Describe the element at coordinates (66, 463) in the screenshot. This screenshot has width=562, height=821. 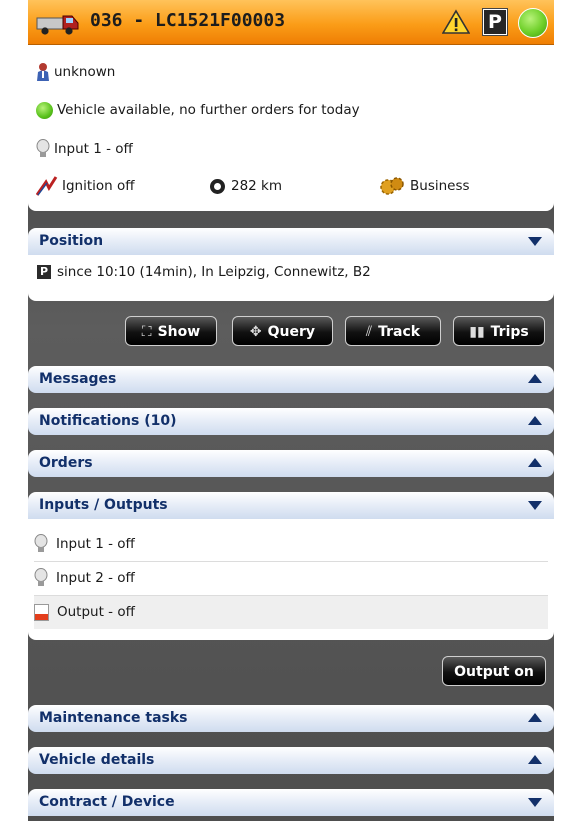
I see `section-orders-label: Orders` at that location.